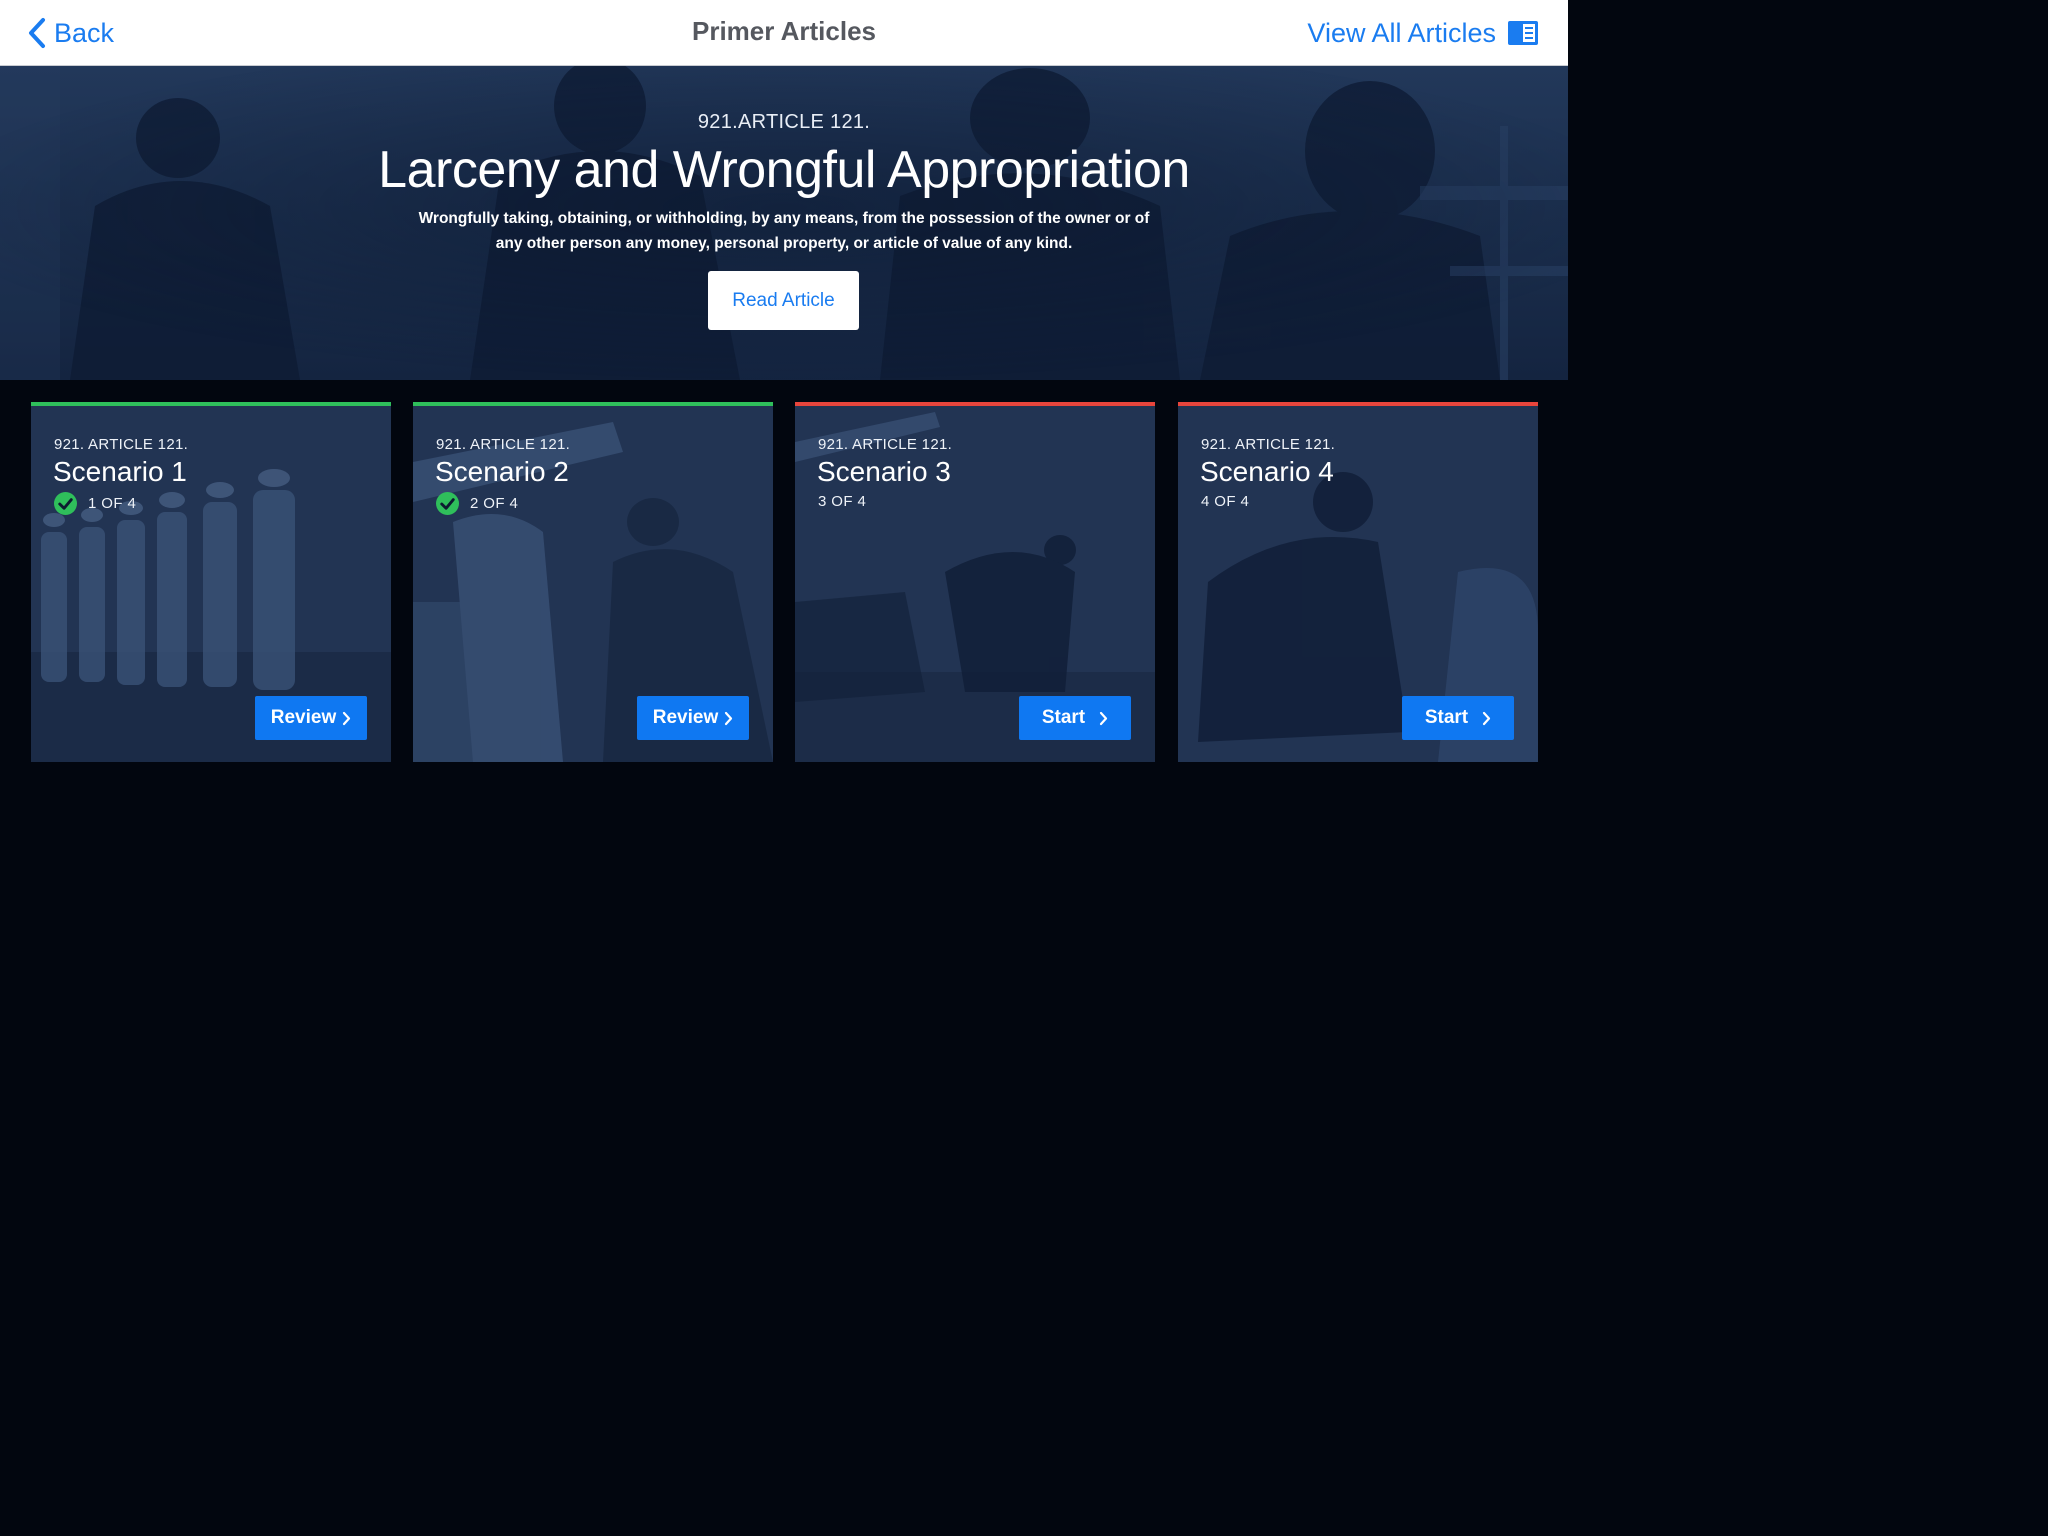 This screenshot has height=1536, width=2048. What do you see at coordinates (120, 471) in the screenshot?
I see `scenario-title: Scenario 1` at bounding box center [120, 471].